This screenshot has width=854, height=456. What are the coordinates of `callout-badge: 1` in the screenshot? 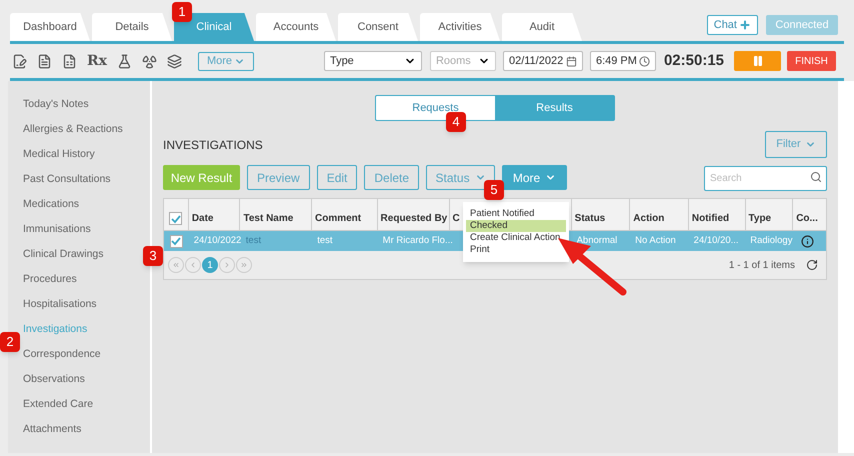 It's located at (182, 12).